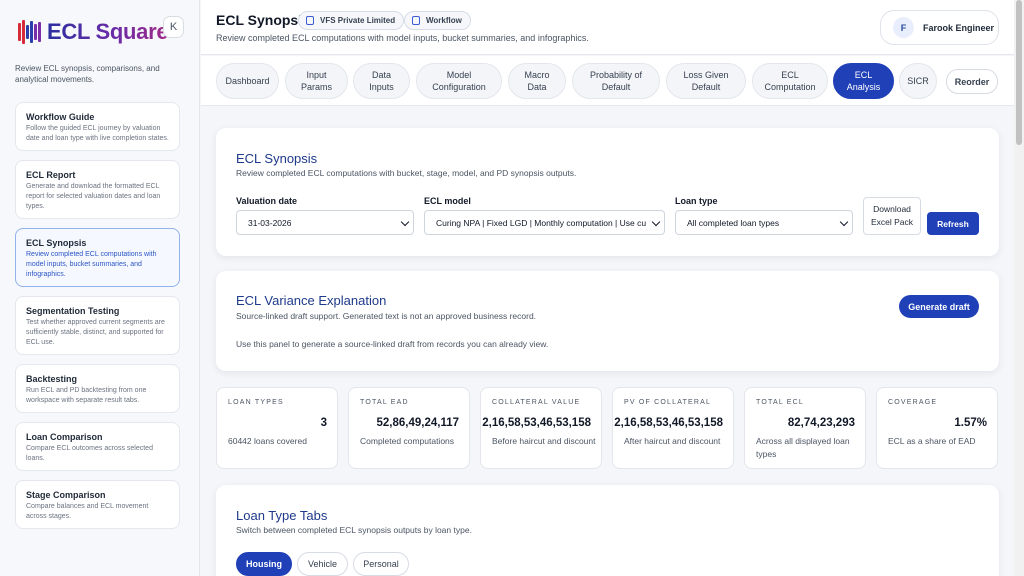  Describe the element at coordinates (263, 20) in the screenshot. I see `page-title: ECL Synopsis` at that location.